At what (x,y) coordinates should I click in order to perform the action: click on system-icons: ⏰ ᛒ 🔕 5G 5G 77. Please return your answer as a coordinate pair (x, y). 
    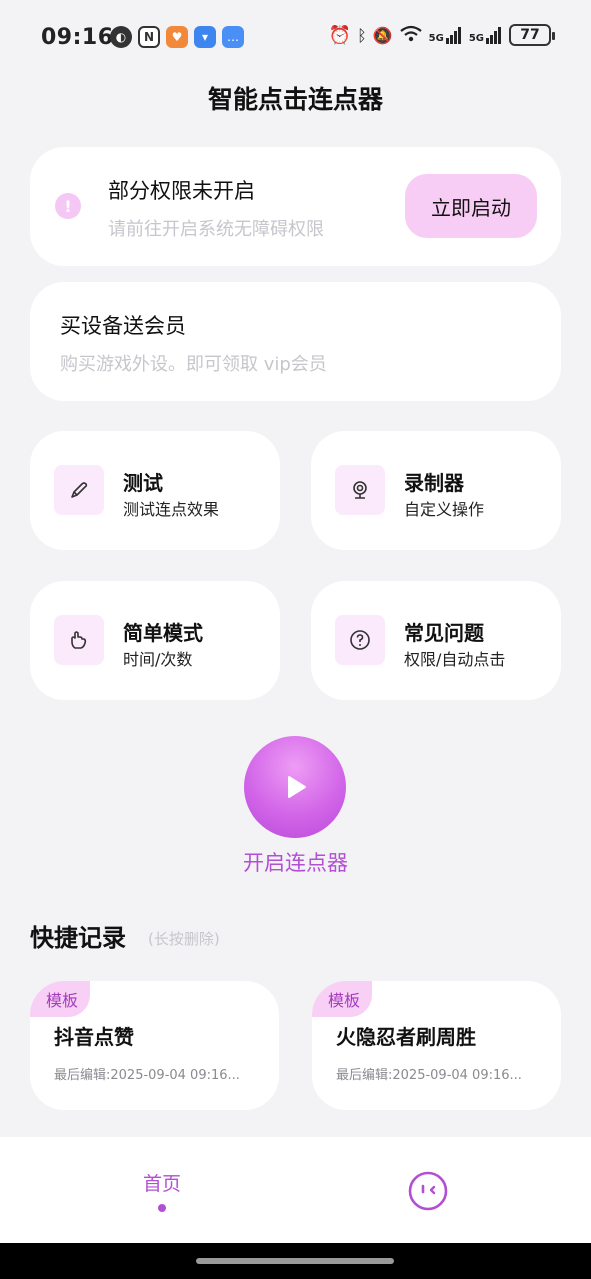
    Looking at the image, I should click on (441, 35).